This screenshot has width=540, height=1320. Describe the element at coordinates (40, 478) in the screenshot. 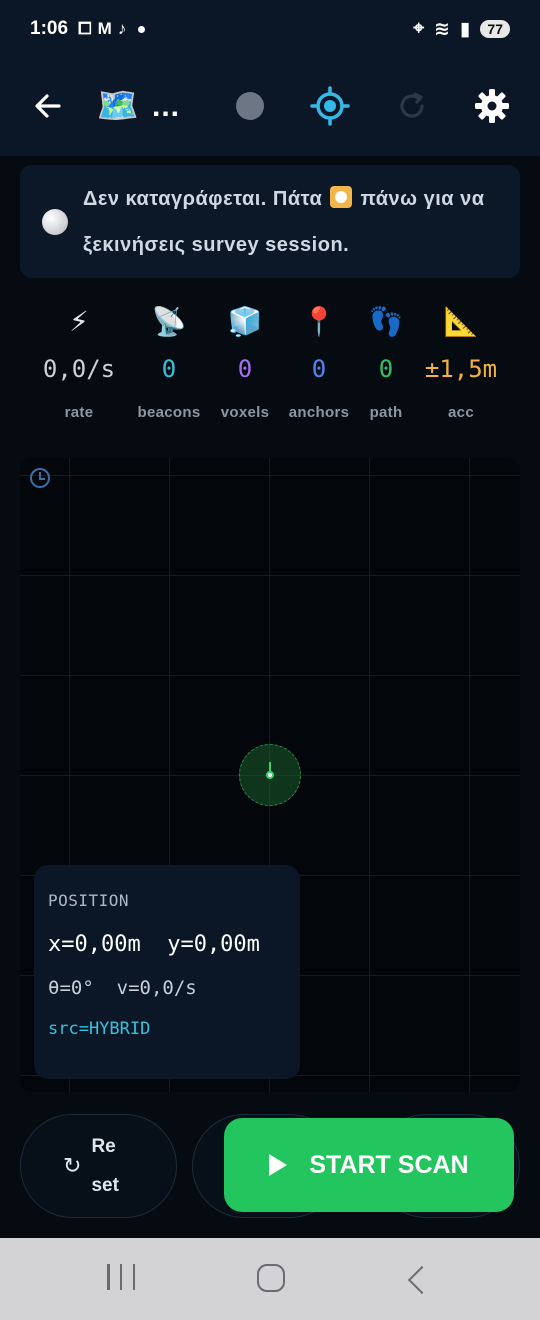

I see `clock-icon` at that location.